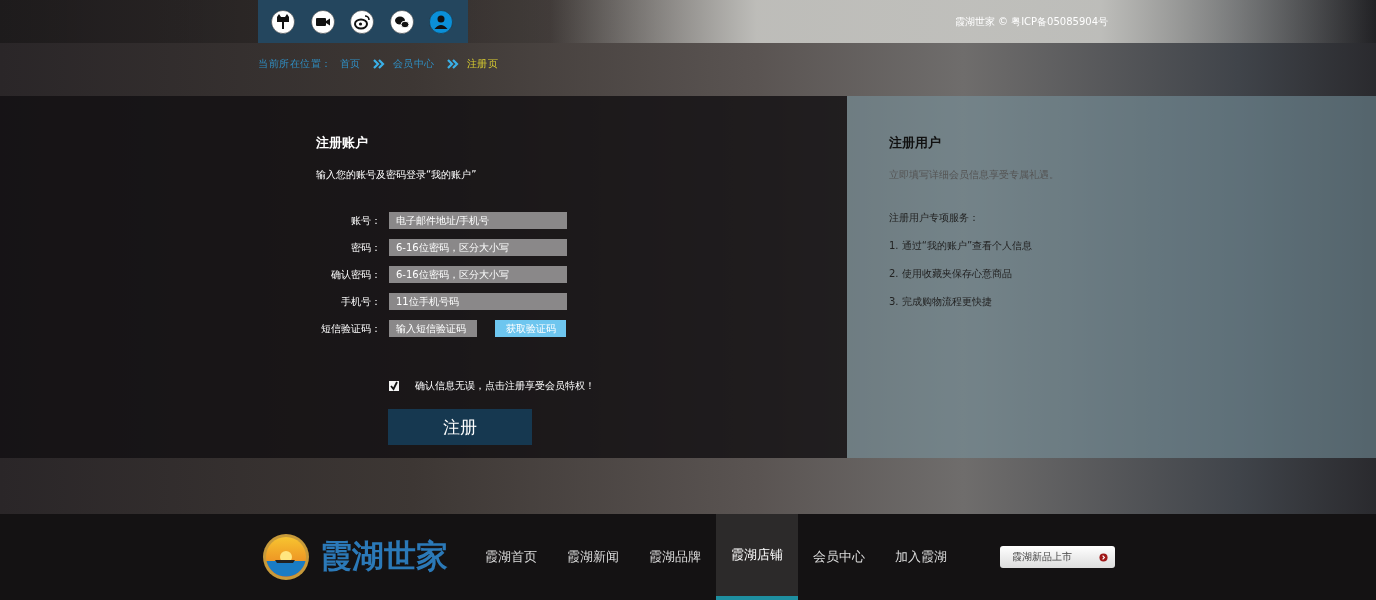 This screenshot has height=600, width=1376. Describe the element at coordinates (505, 386) in the screenshot. I see `agreement-text: 确认信息无误，点击注册享受会员特权！` at that location.